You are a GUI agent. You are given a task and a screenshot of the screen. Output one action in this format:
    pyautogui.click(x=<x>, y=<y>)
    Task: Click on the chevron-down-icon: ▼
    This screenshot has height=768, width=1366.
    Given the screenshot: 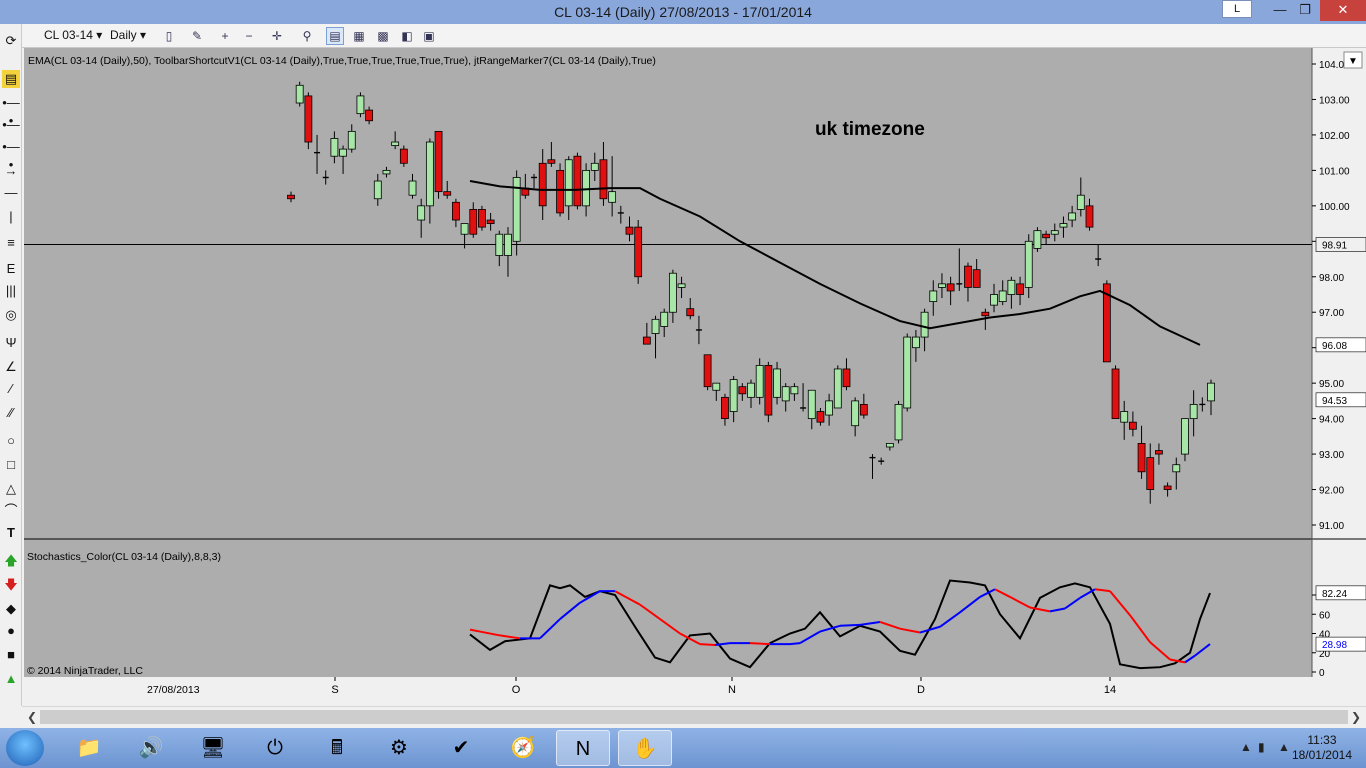 What is the action you would take?
    pyautogui.click(x=1353, y=61)
    